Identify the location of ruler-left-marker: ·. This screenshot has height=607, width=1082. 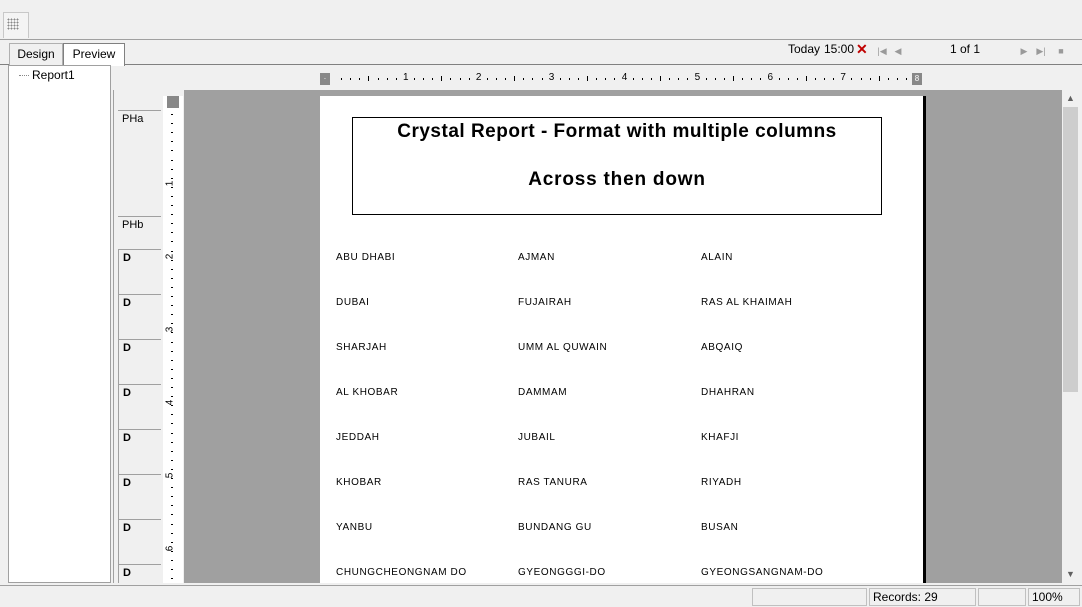
(325, 79).